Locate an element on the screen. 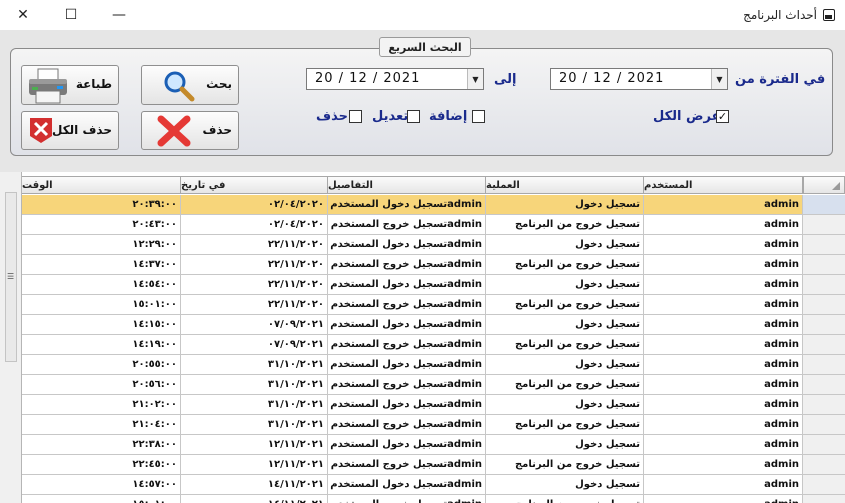 This screenshot has height=503, width=845. print-button: طباعة is located at coordinates (70, 85).